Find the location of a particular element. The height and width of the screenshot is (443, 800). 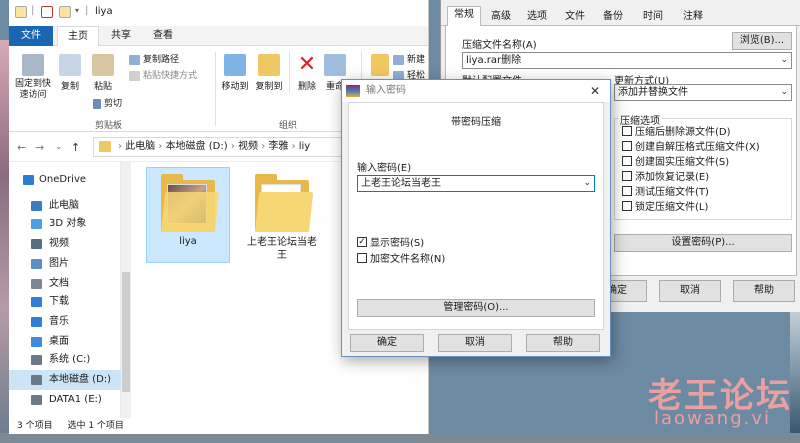

encrypt-names-label: 加密文件名称(N) is located at coordinates (408, 259).